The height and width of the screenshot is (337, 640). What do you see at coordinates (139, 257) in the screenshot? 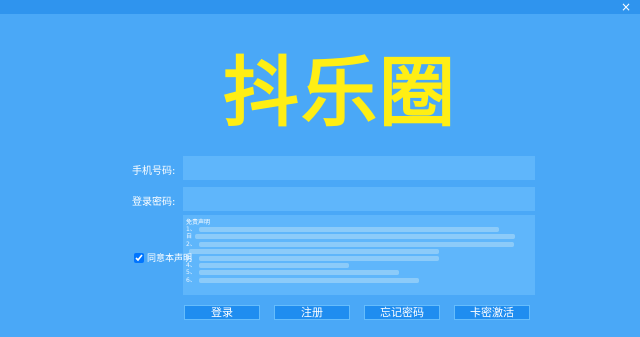
I see `agree-checkbox` at bounding box center [139, 257].